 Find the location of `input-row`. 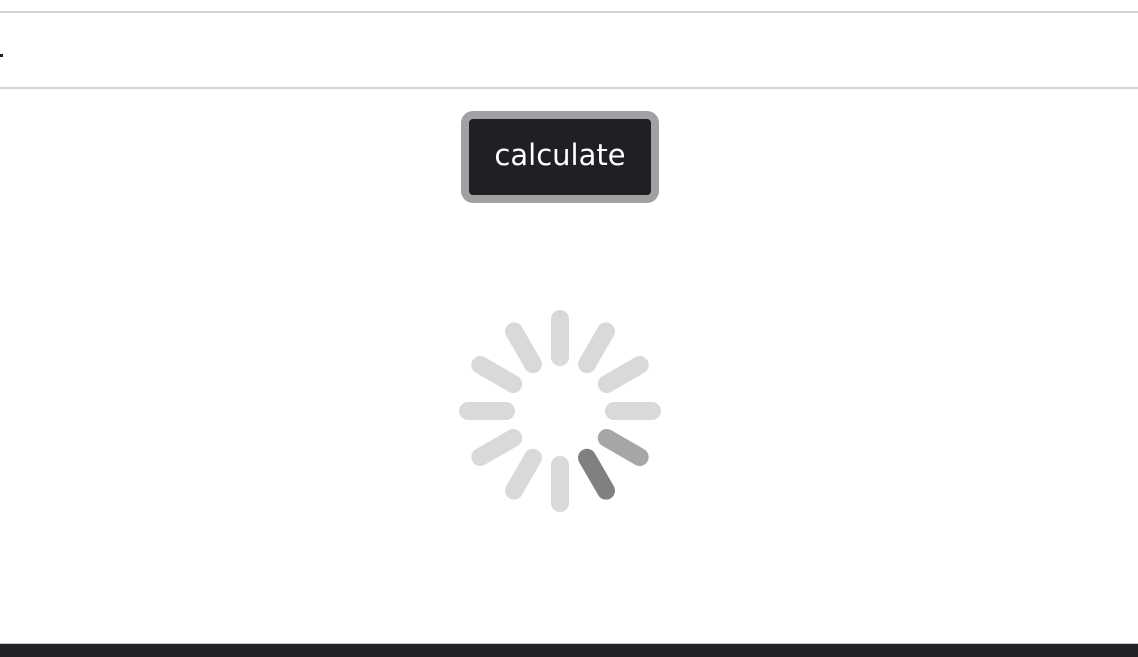

input-row is located at coordinates (569, 50).